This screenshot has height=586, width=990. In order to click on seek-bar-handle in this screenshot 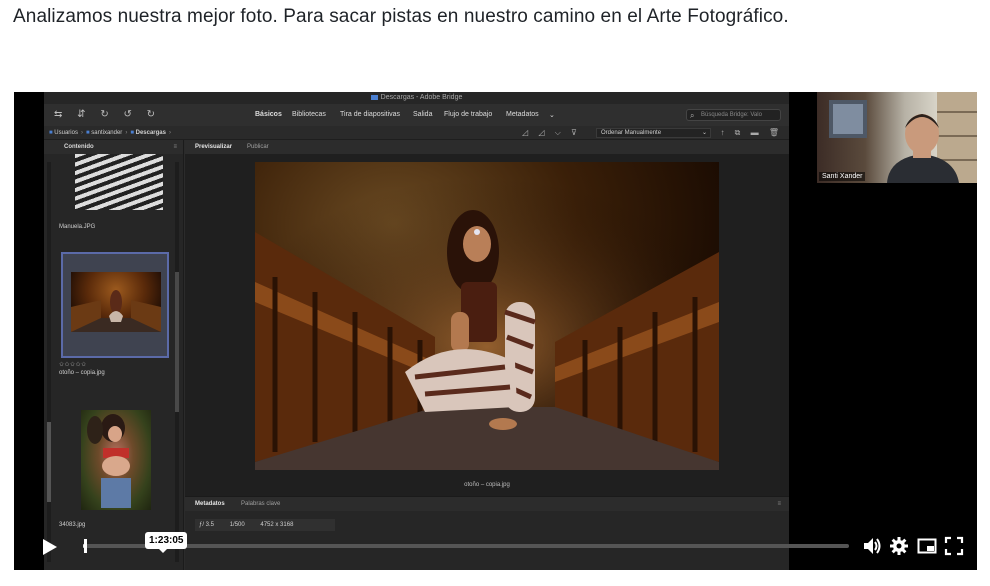, I will do `click(86, 546)`.